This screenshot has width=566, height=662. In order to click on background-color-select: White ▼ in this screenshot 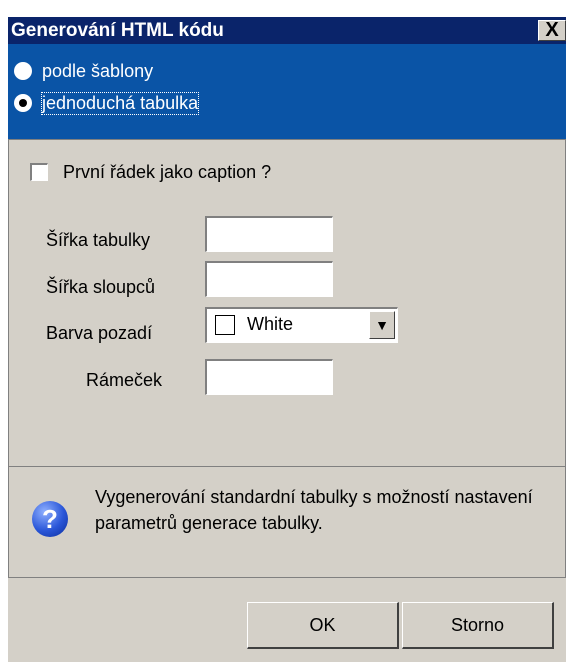, I will do `click(301, 325)`.